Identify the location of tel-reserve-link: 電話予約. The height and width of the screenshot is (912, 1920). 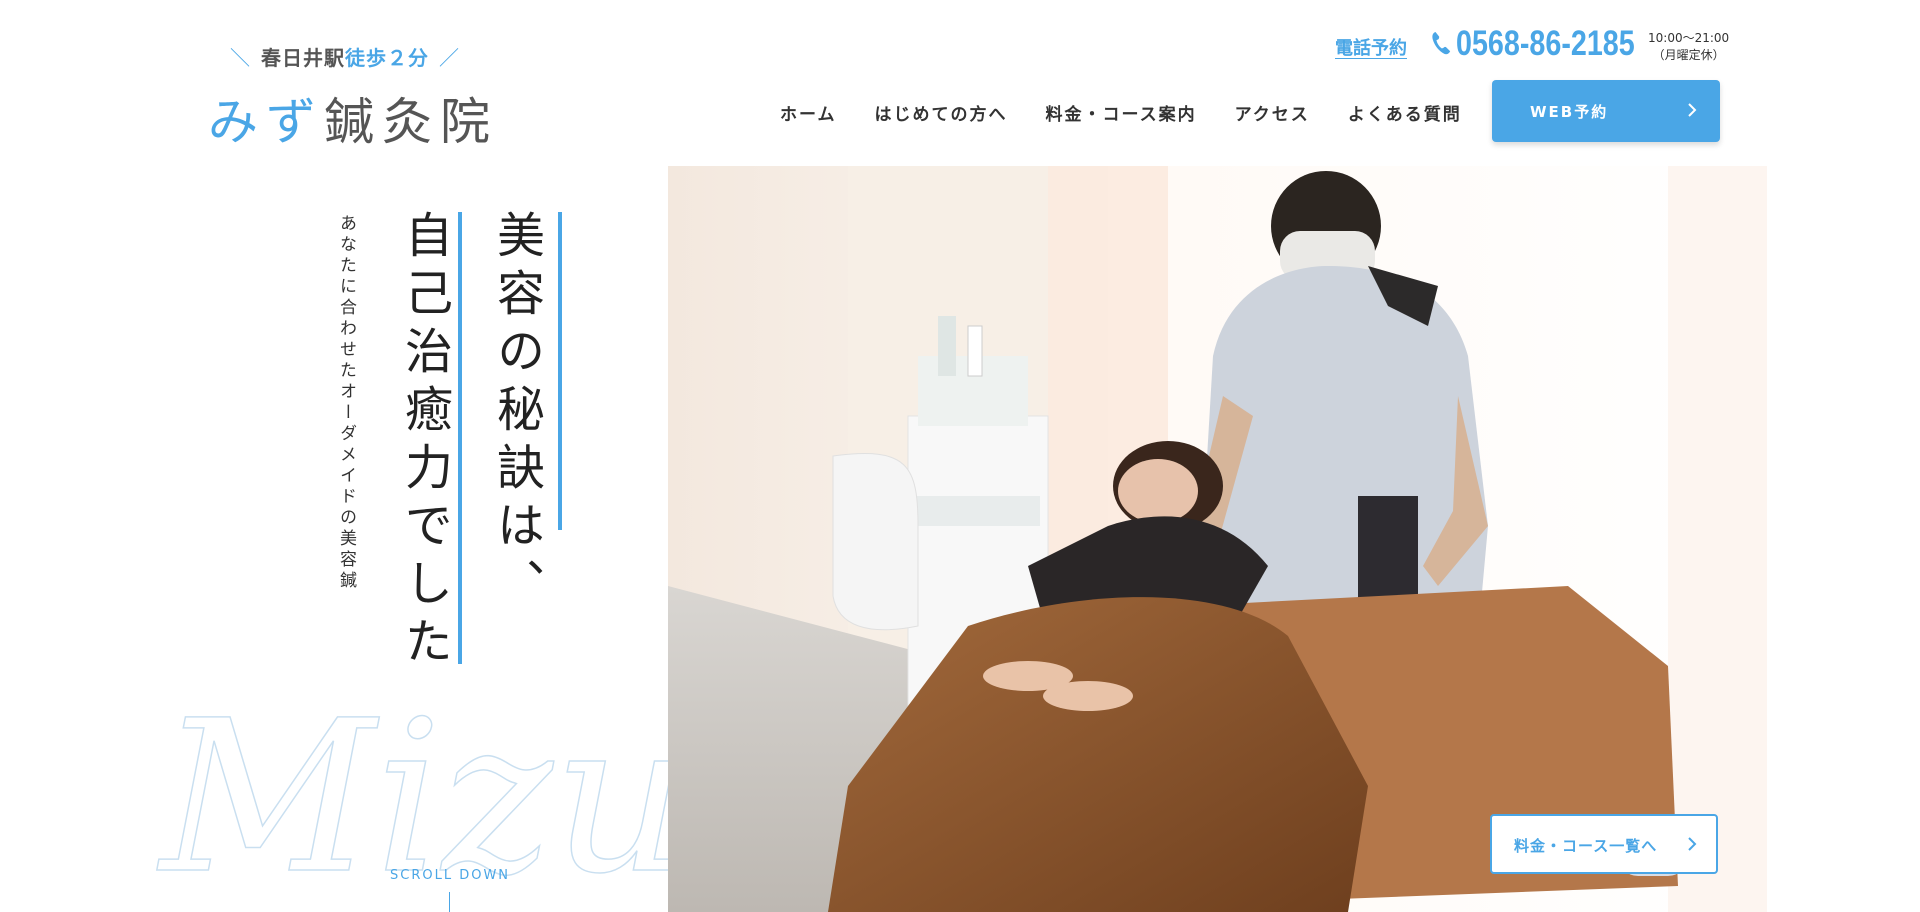
(1371, 47).